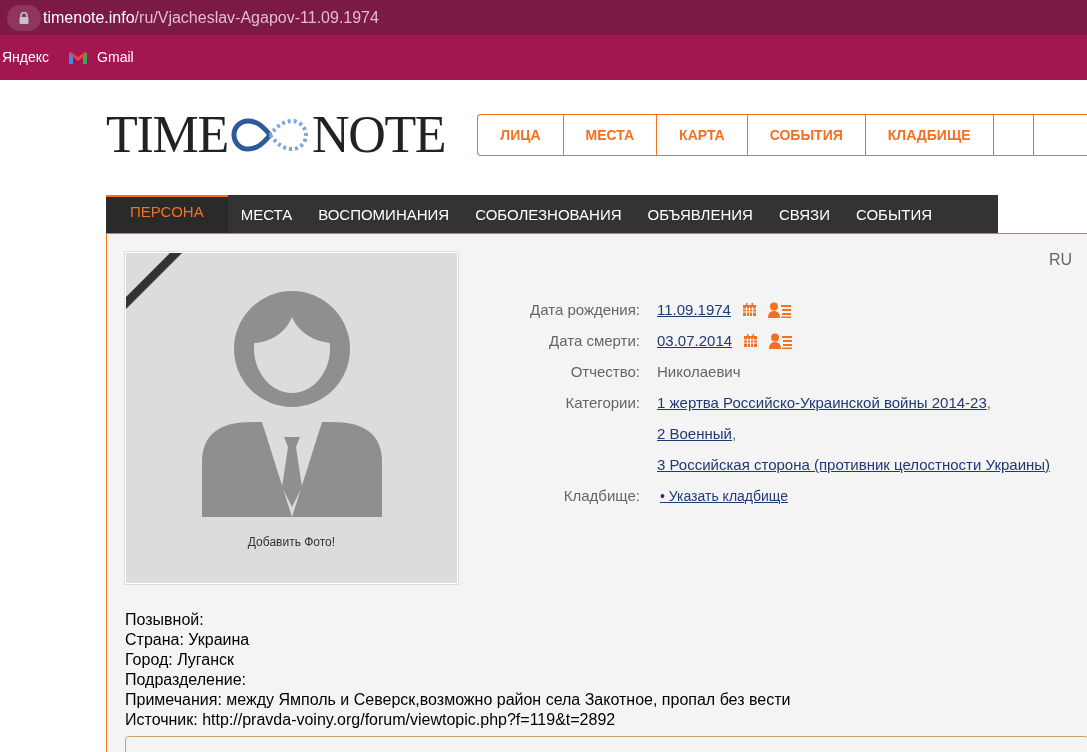 The image size is (1087, 752). Describe the element at coordinates (193, 17) in the screenshot. I see `url-field: timenote.info/ru/Vjacheslav-Agapov-11.09.1974` at that location.